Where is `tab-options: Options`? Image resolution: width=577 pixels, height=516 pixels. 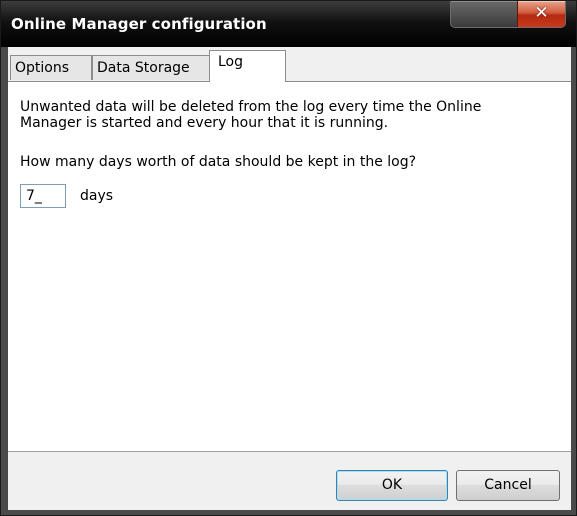
tab-options: Options is located at coordinates (51, 67).